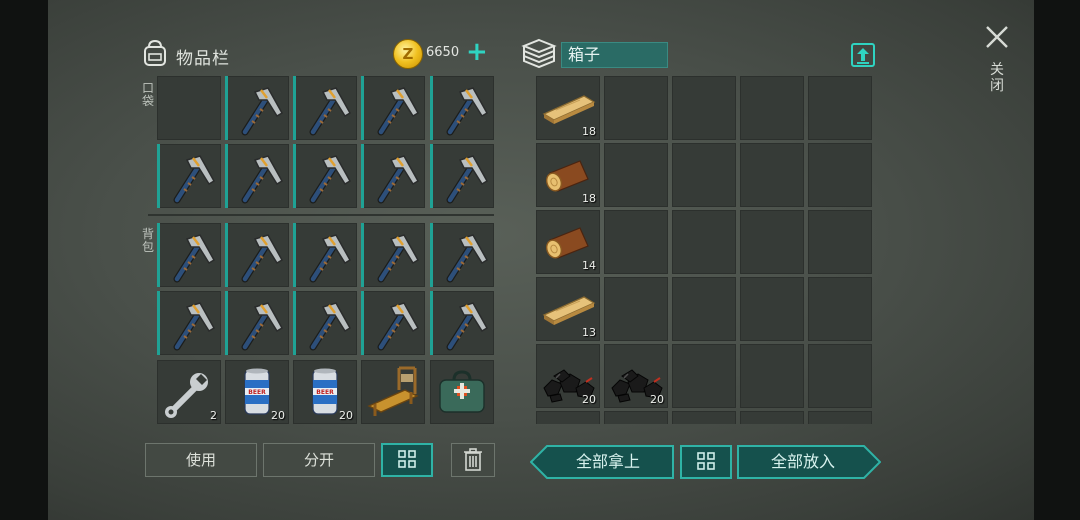 The image size is (1080, 520). What do you see at coordinates (802, 461) in the screenshot?
I see `put-all-label: 全部放入` at bounding box center [802, 461].